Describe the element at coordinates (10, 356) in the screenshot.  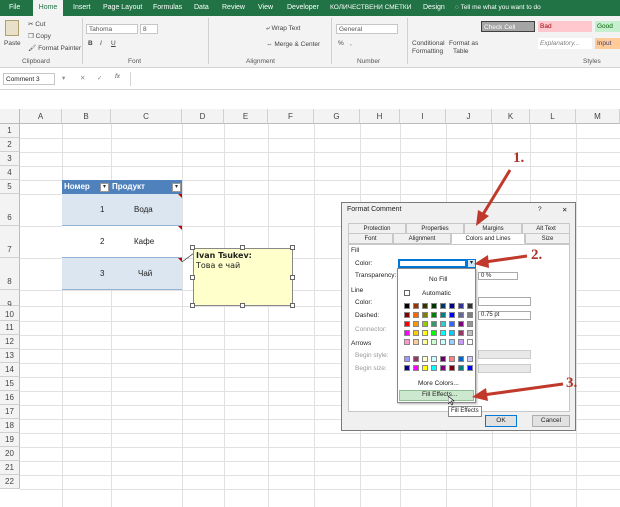
I see `row-header: 13` at that location.